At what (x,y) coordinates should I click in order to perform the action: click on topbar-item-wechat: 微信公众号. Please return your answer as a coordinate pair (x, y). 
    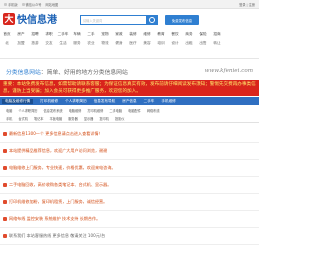
    Looking at the image, I should click on (31, 4).